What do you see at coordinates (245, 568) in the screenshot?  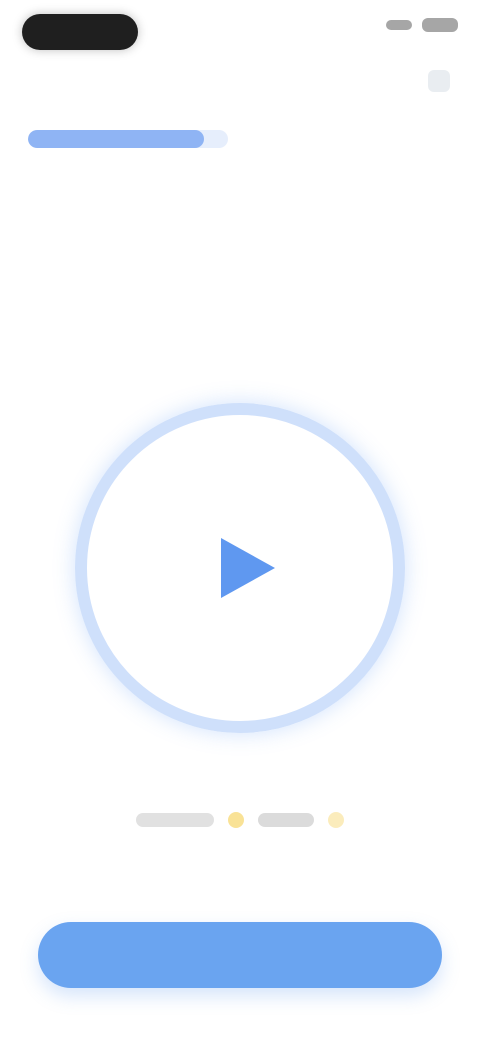 I see `play-icon` at bounding box center [245, 568].